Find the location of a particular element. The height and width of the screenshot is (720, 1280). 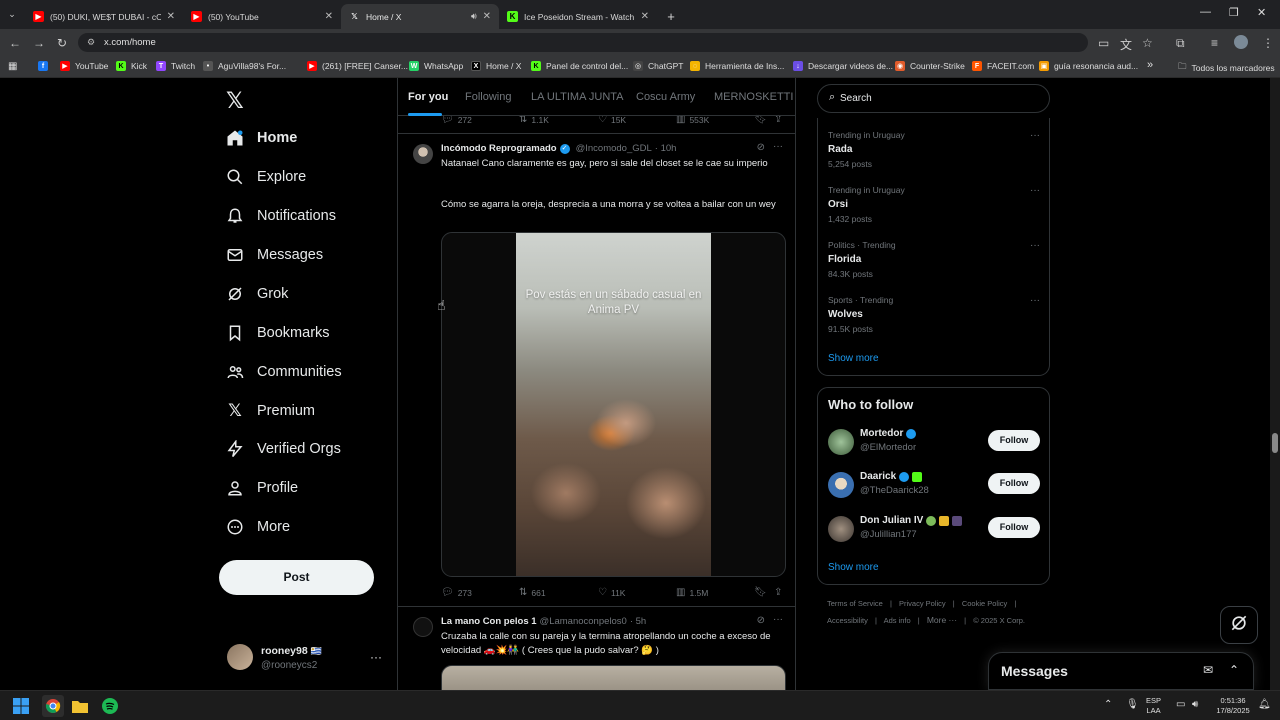

like-button: ♡ 11K is located at coordinates (611, 592).